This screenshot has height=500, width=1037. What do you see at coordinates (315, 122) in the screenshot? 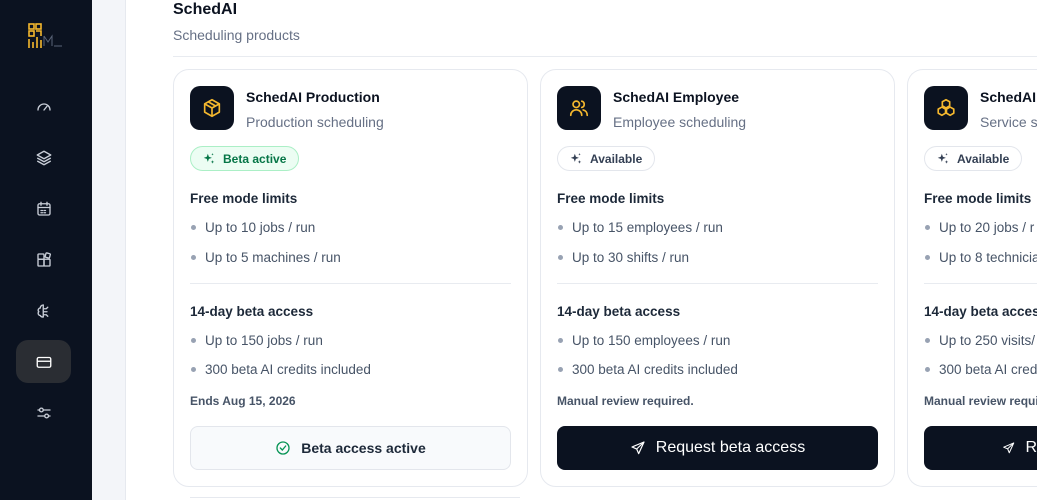
I see `product-description: Production scheduling` at bounding box center [315, 122].